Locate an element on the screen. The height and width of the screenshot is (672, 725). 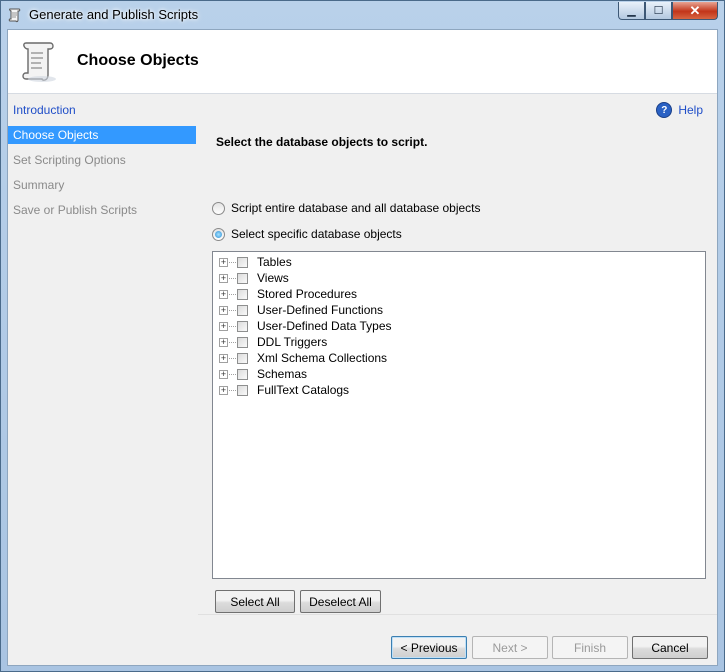
close-icon: ✕ is located at coordinates (695, 10).